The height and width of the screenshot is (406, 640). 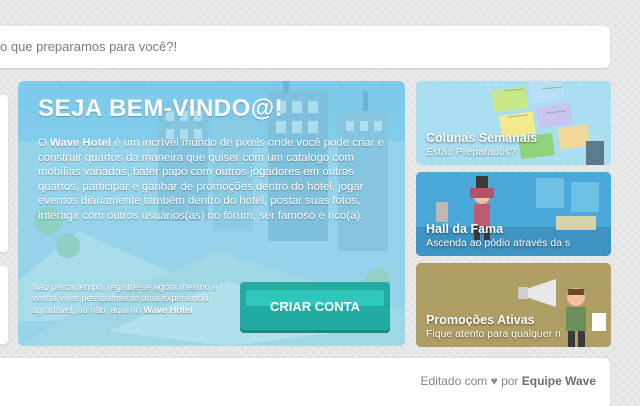 I want to click on left-column-card-bottom, so click(x=4, y=305).